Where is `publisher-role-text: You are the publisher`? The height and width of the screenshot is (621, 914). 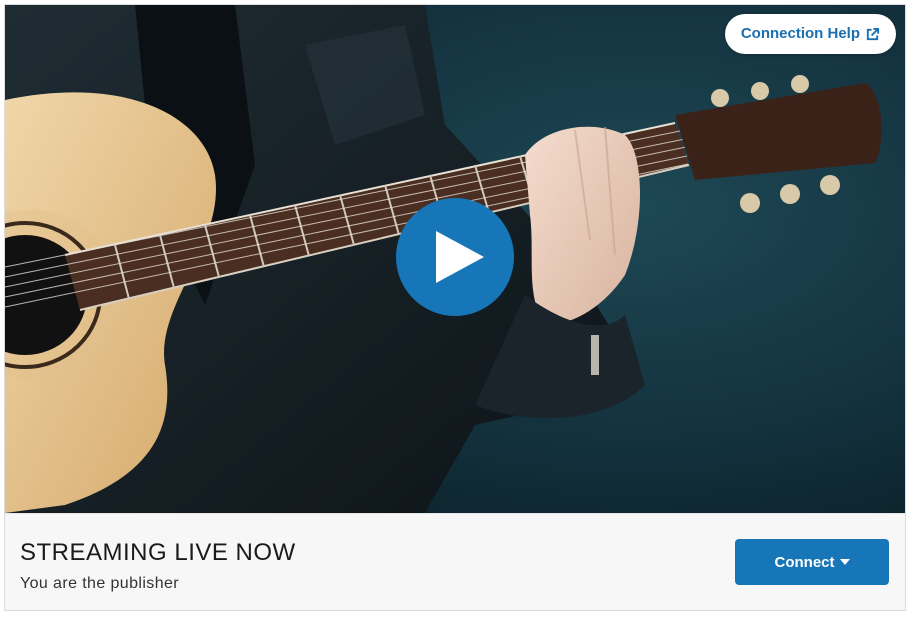
publisher-role-text: You are the publisher is located at coordinates (100, 583).